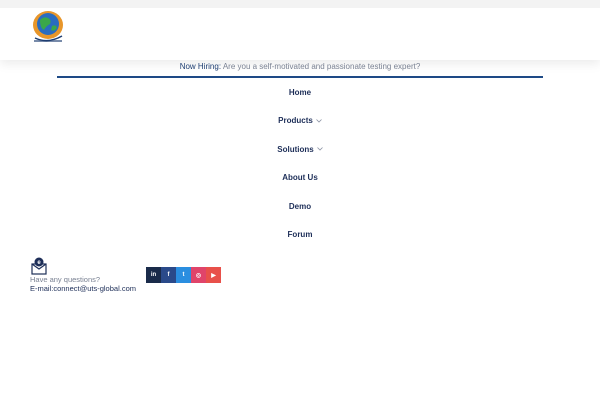 This screenshot has height=400, width=600. I want to click on menu-item-label: Demo, so click(300, 206).